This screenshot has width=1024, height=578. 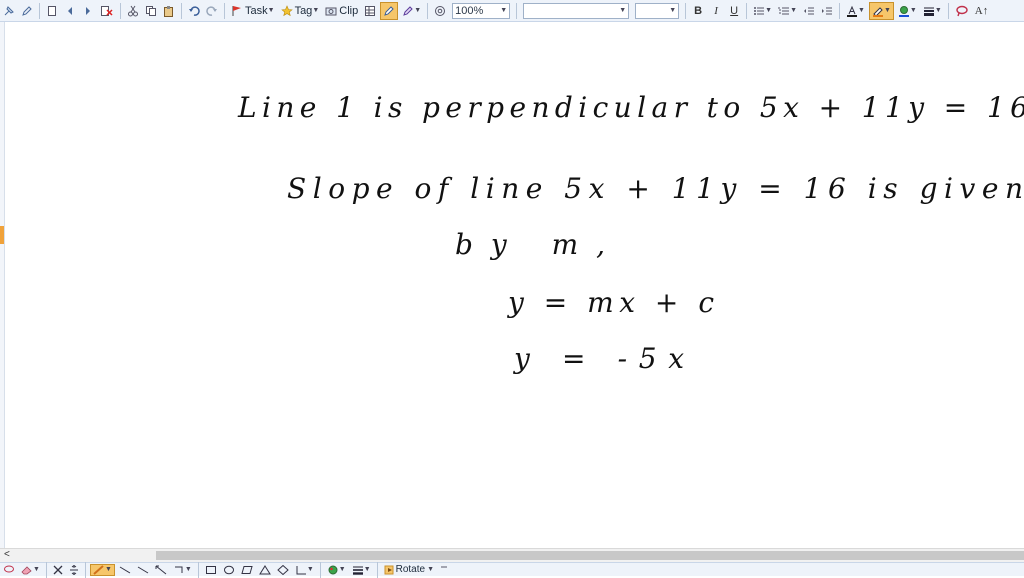 I want to click on horizontal-scrollbar: <, so click(x=512, y=555).